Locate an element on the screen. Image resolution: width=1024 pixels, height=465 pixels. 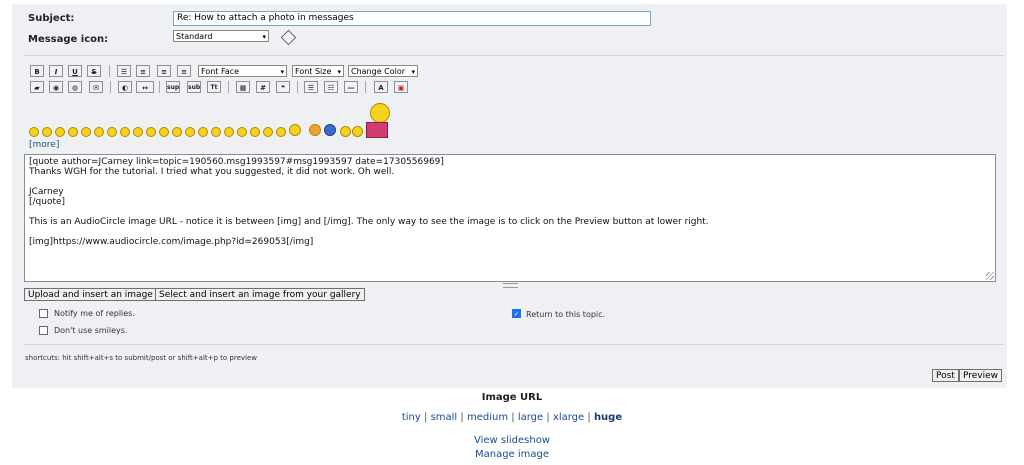
size-link-tiny: tiny is located at coordinates (411, 417).